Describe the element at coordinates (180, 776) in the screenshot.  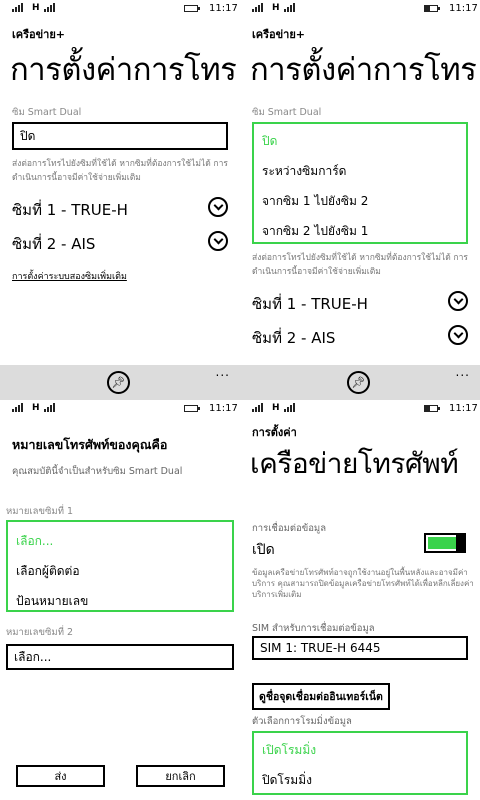
I see `cancel-button: ยกเลิก` at that location.